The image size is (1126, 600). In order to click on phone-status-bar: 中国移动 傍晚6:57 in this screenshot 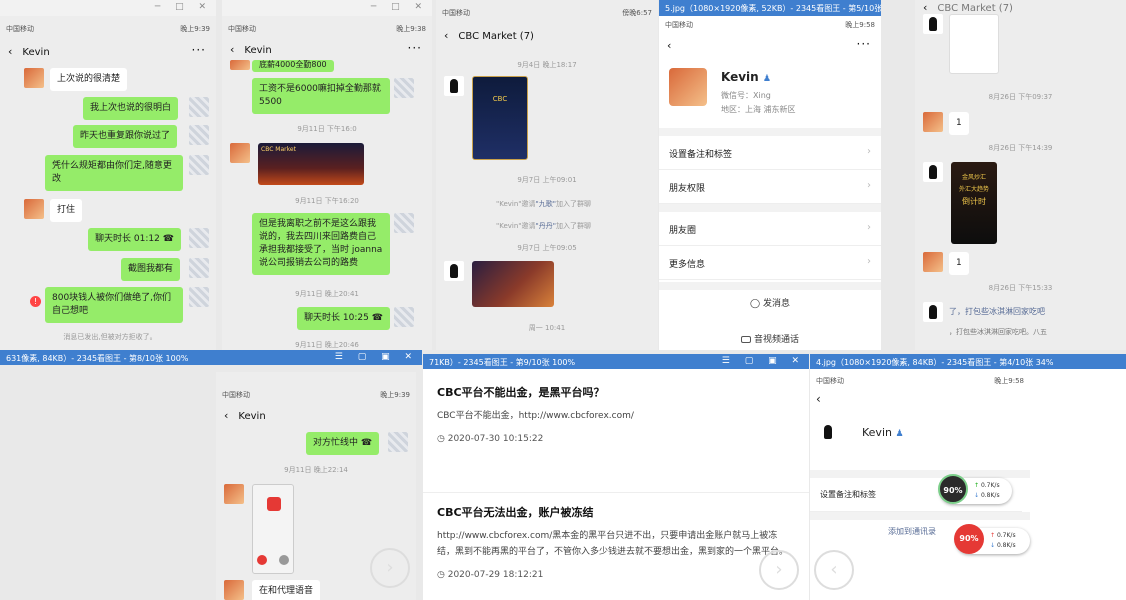, I will do `click(547, 13)`.